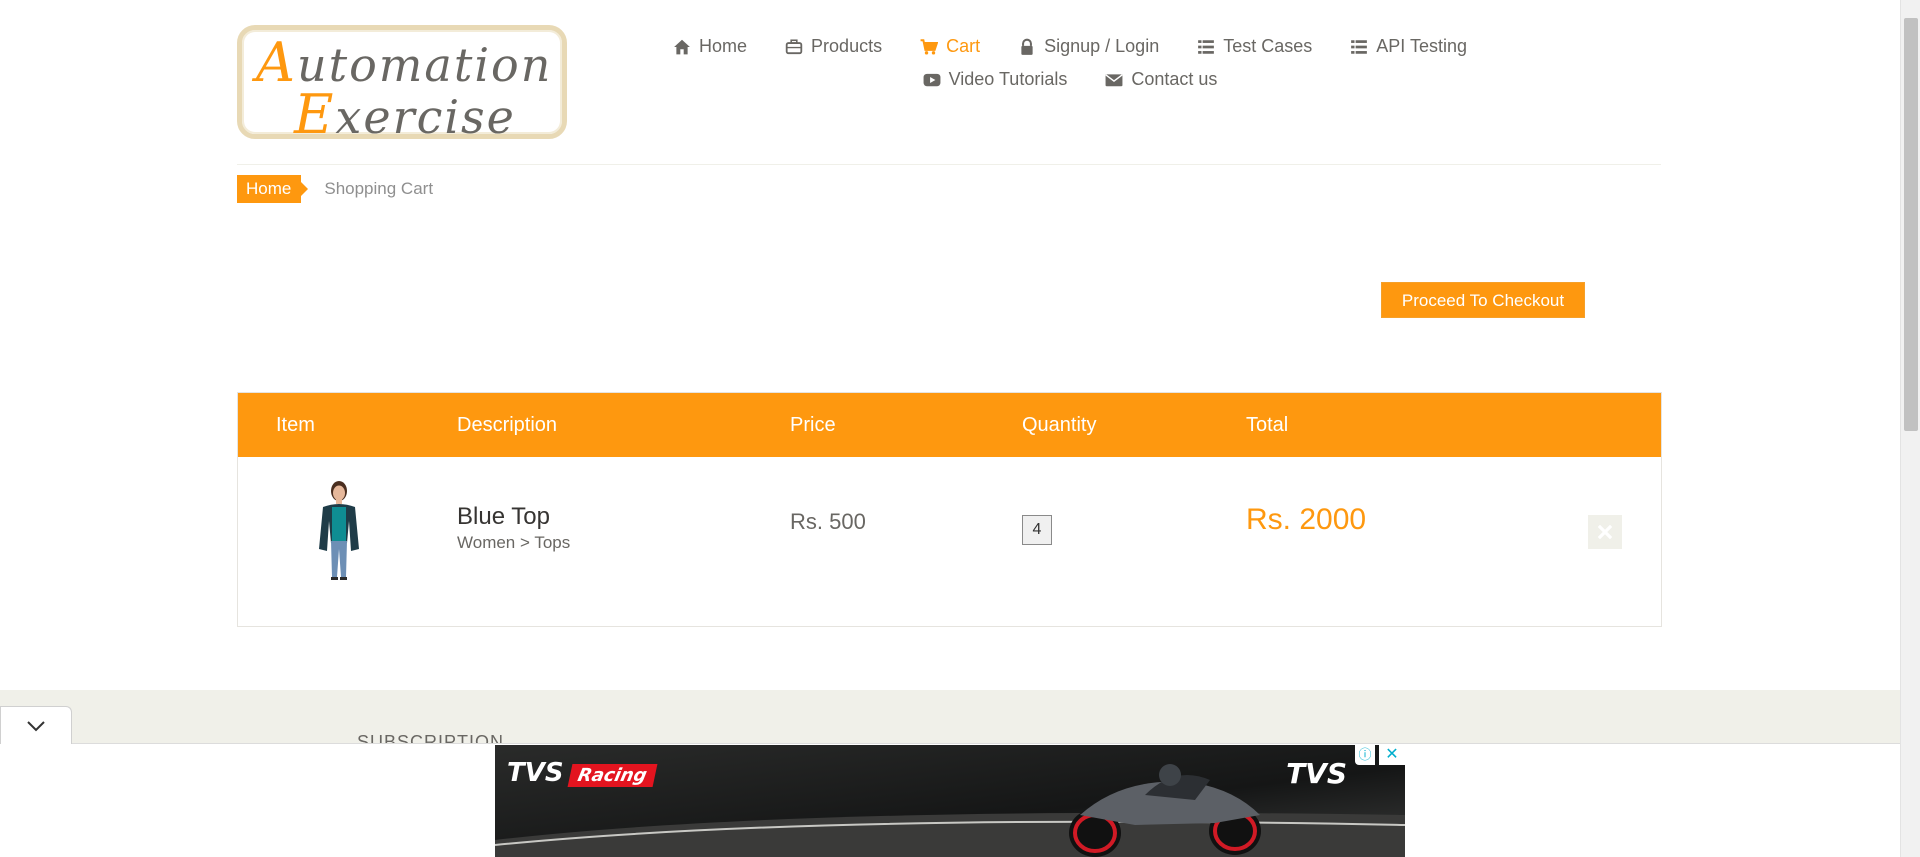 This screenshot has height=857, width=1920. Describe the element at coordinates (1365, 755) in the screenshot. I see `ad-info-icon: ⓘ` at that location.